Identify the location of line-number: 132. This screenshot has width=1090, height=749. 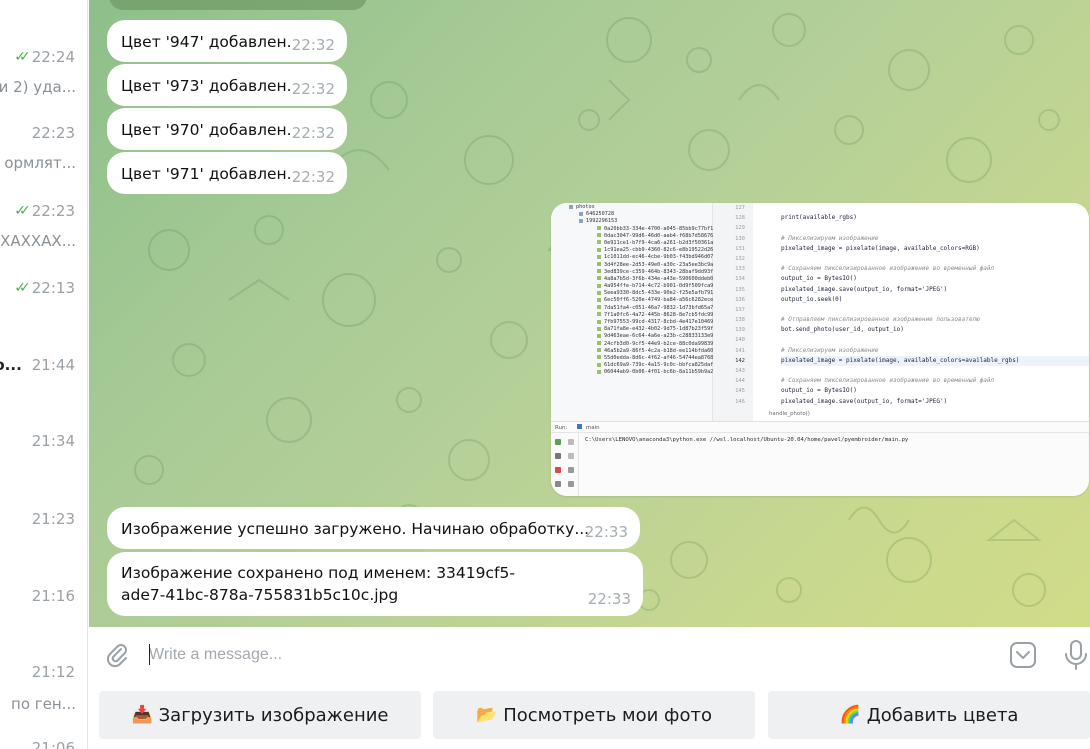
(740, 258).